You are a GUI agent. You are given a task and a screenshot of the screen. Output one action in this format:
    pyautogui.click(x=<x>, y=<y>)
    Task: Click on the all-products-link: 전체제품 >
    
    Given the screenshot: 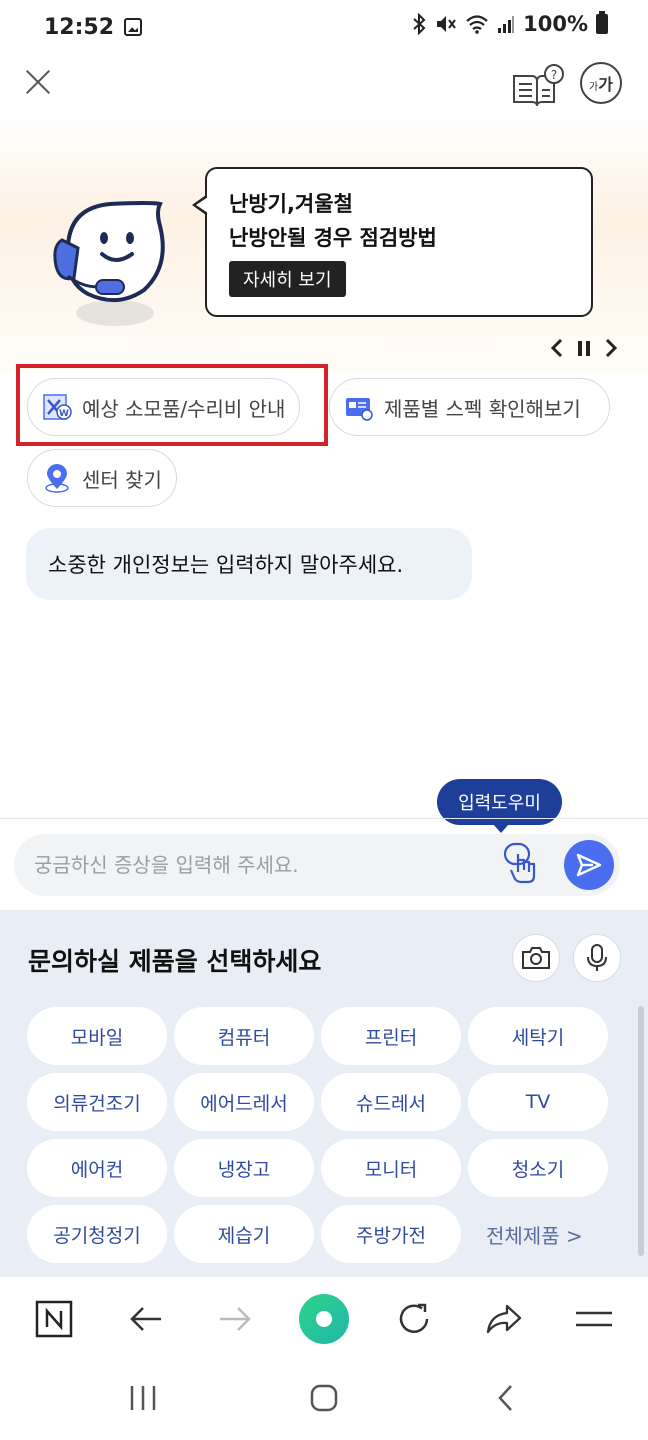 What is the action you would take?
    pyautogui.click(x=534, y=1234)
    